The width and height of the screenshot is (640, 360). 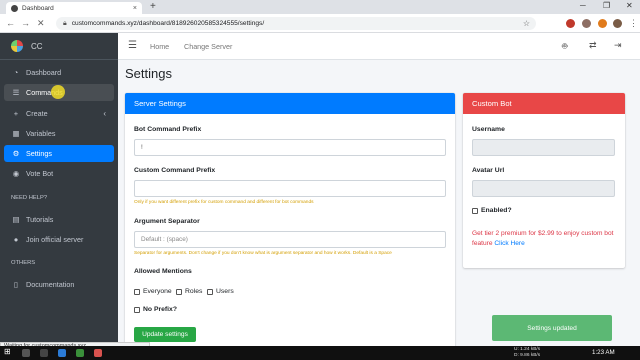 What do you see at coordinates (16, 240) in the screenshot?
I see `users-icon: ●` at bounding box center [16, 240].